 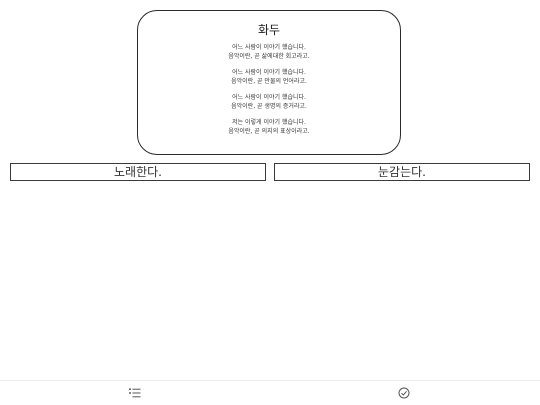 What do you see at coordinates (269, 122) in the screenshot?
I see `poem-line: 저는 이렇게 이야기 했습니다.` at bounding box center [269, 122].